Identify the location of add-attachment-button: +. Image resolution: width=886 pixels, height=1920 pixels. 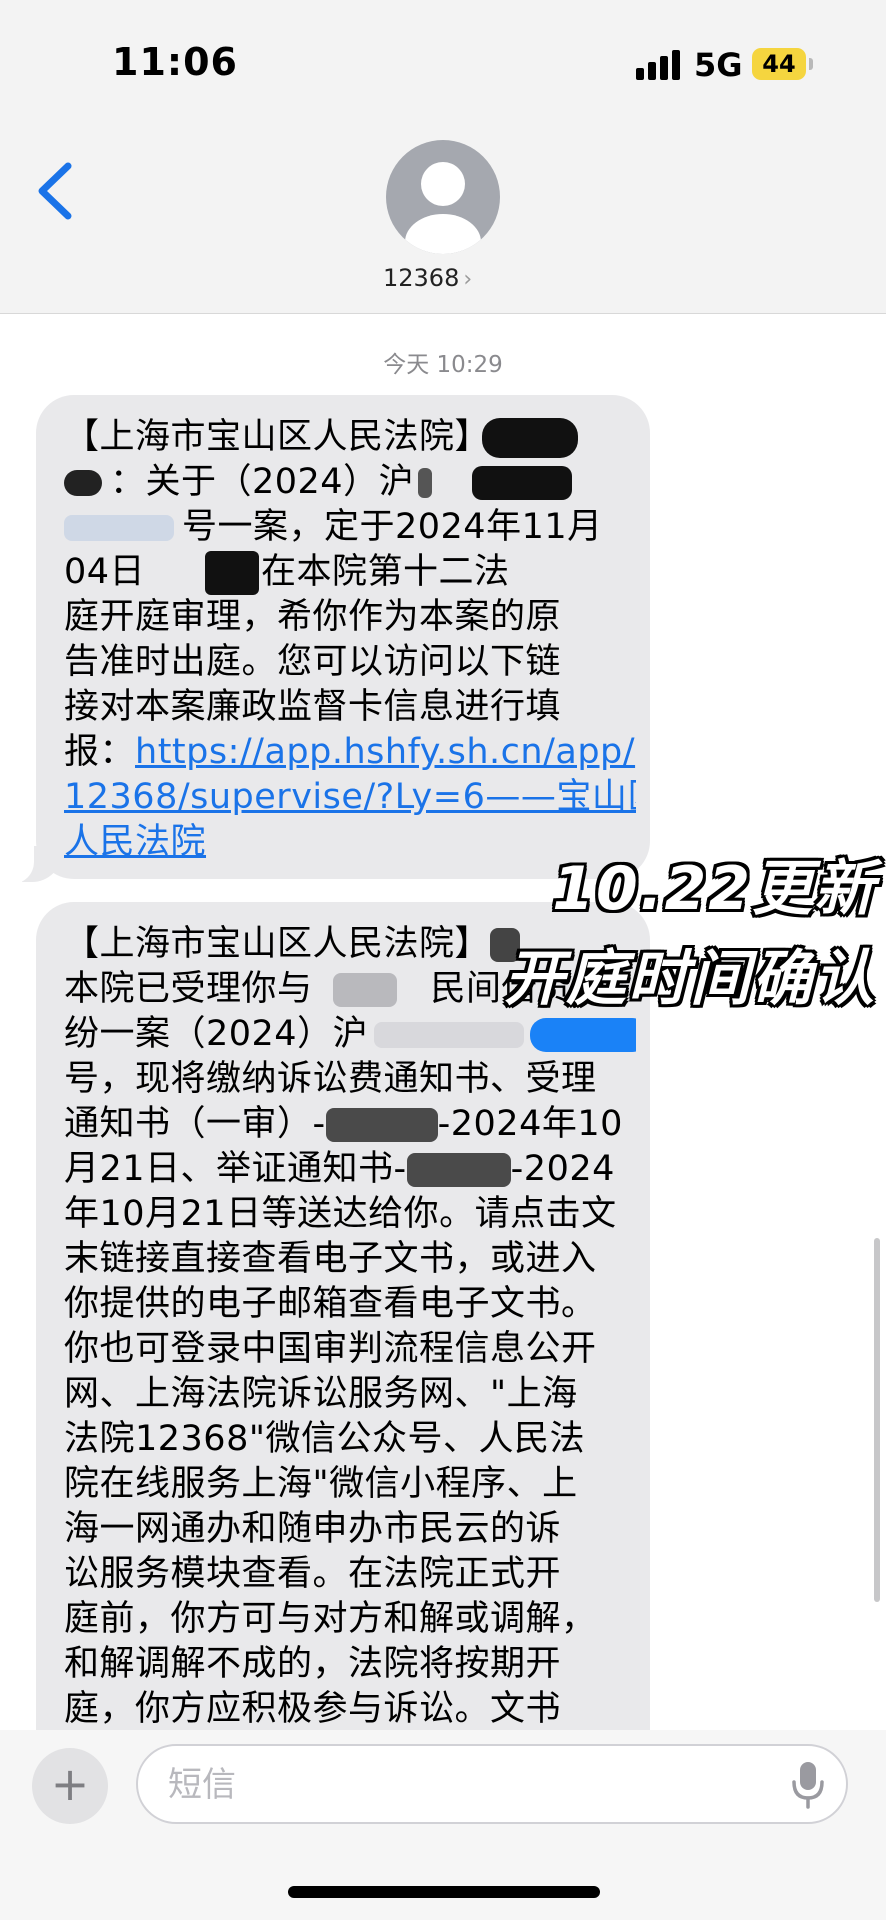
(70, 1786).